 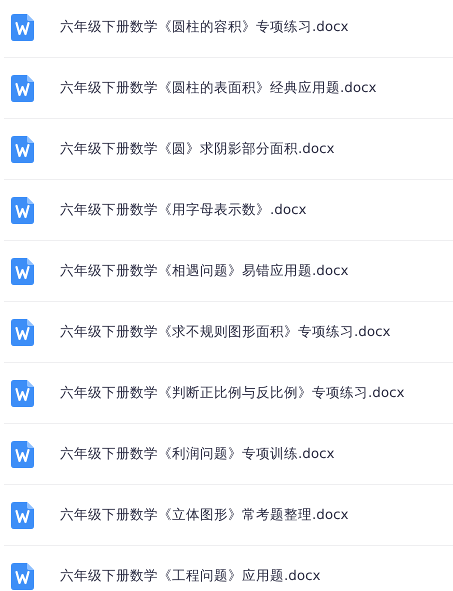 I want to click on file-name: 六年级下册数学《用字母表示数》.docx, so click(x=183, y=210).